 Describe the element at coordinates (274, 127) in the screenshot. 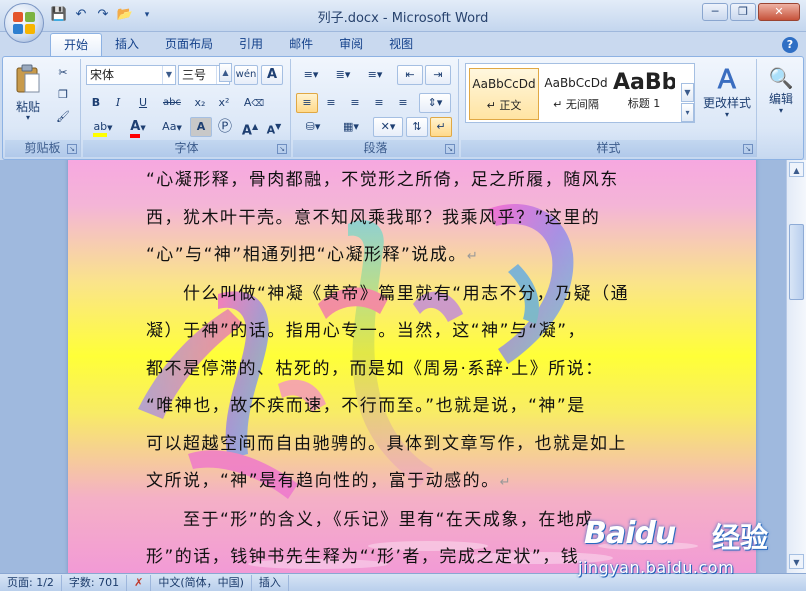

I see `shrink-font-button: A▼` at that location.